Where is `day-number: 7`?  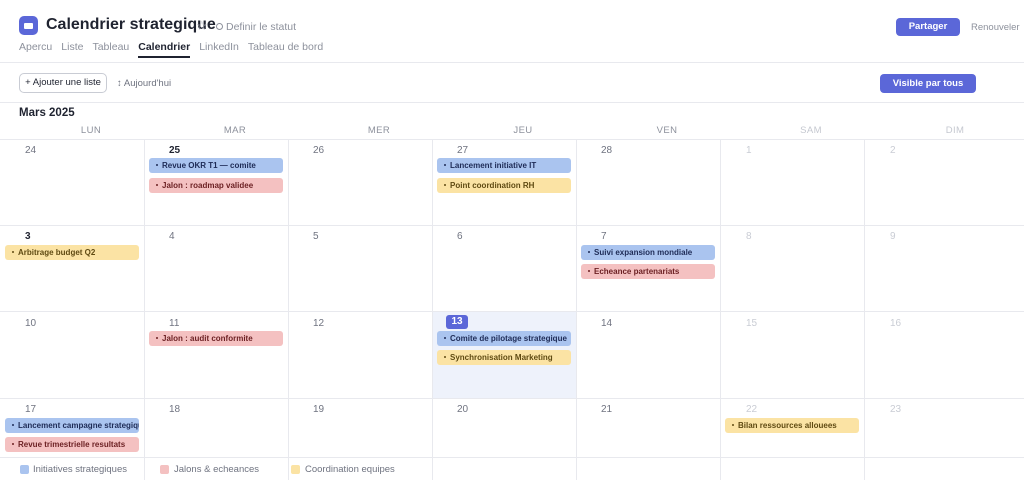
day-number: 7 is located at coordinates (604, 236).